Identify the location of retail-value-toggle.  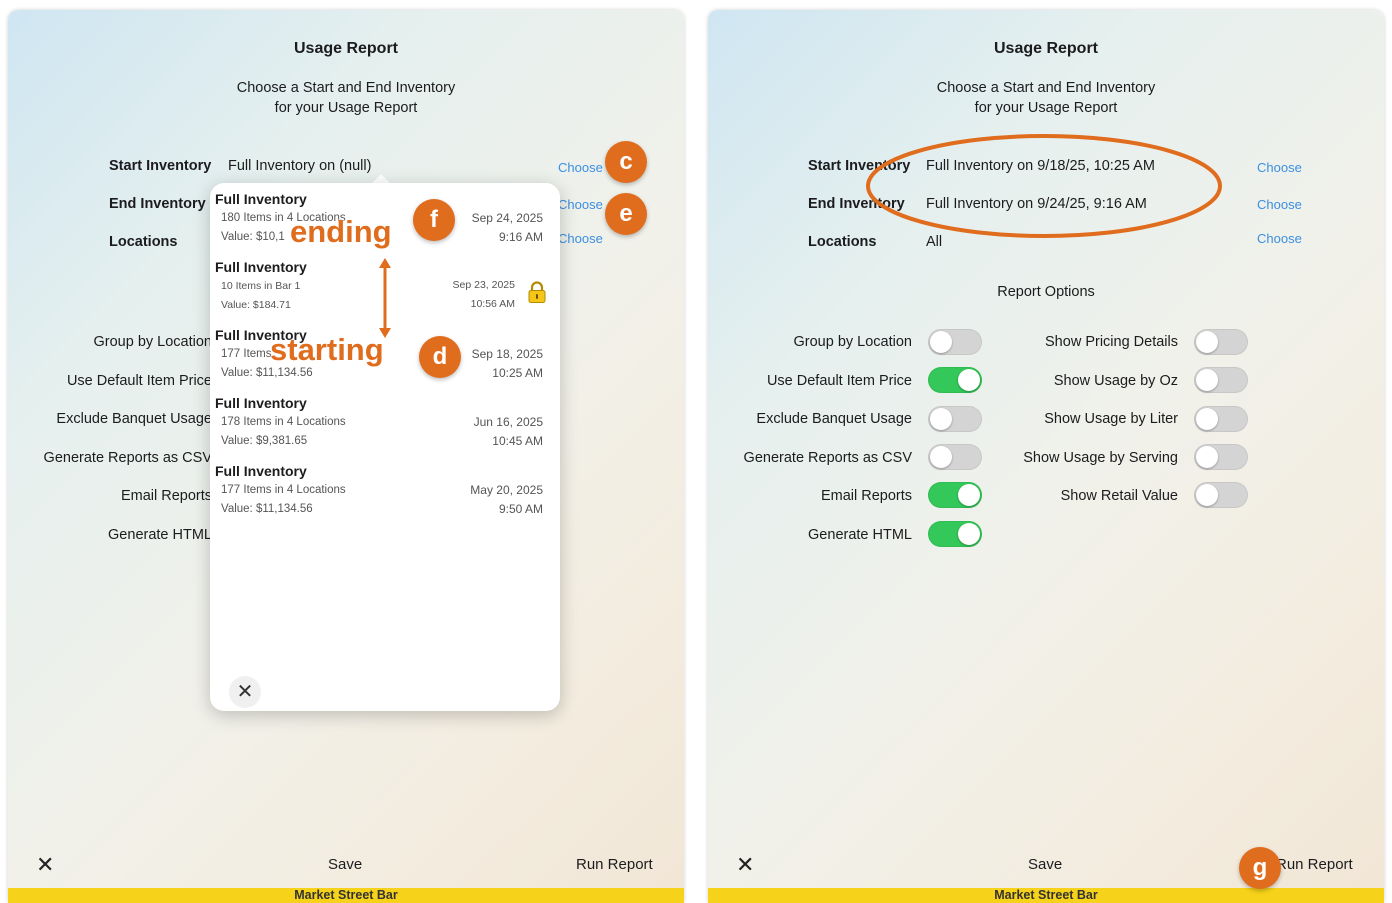
(1221, 495).